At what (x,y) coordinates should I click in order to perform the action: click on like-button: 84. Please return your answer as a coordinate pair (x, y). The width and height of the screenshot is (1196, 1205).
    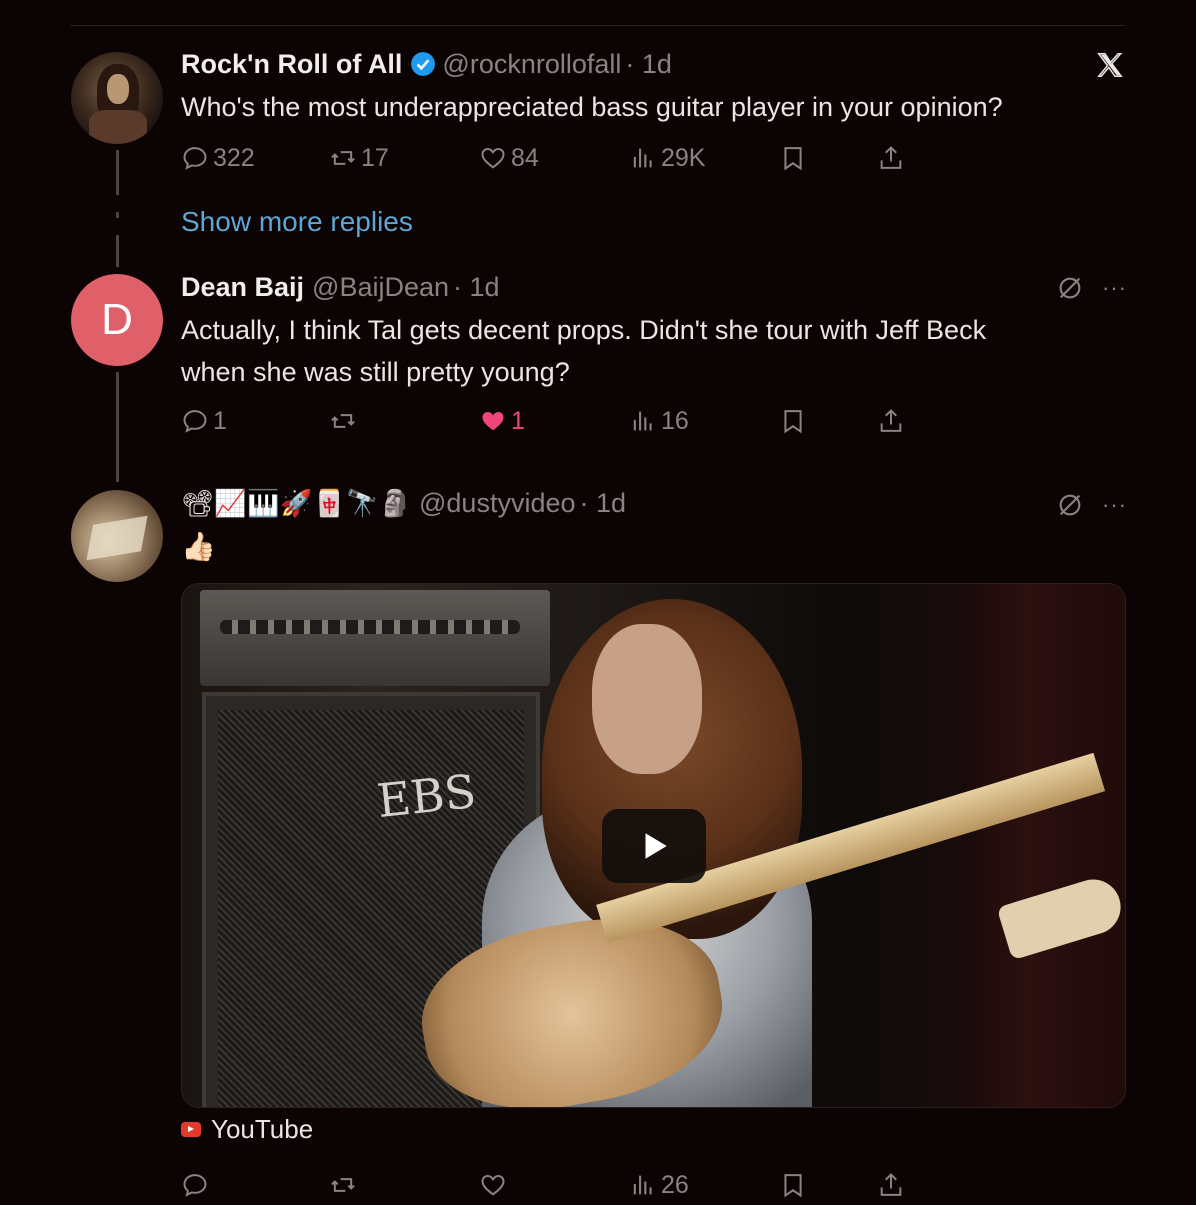
    Looking at the image, I should click on (509, 158).